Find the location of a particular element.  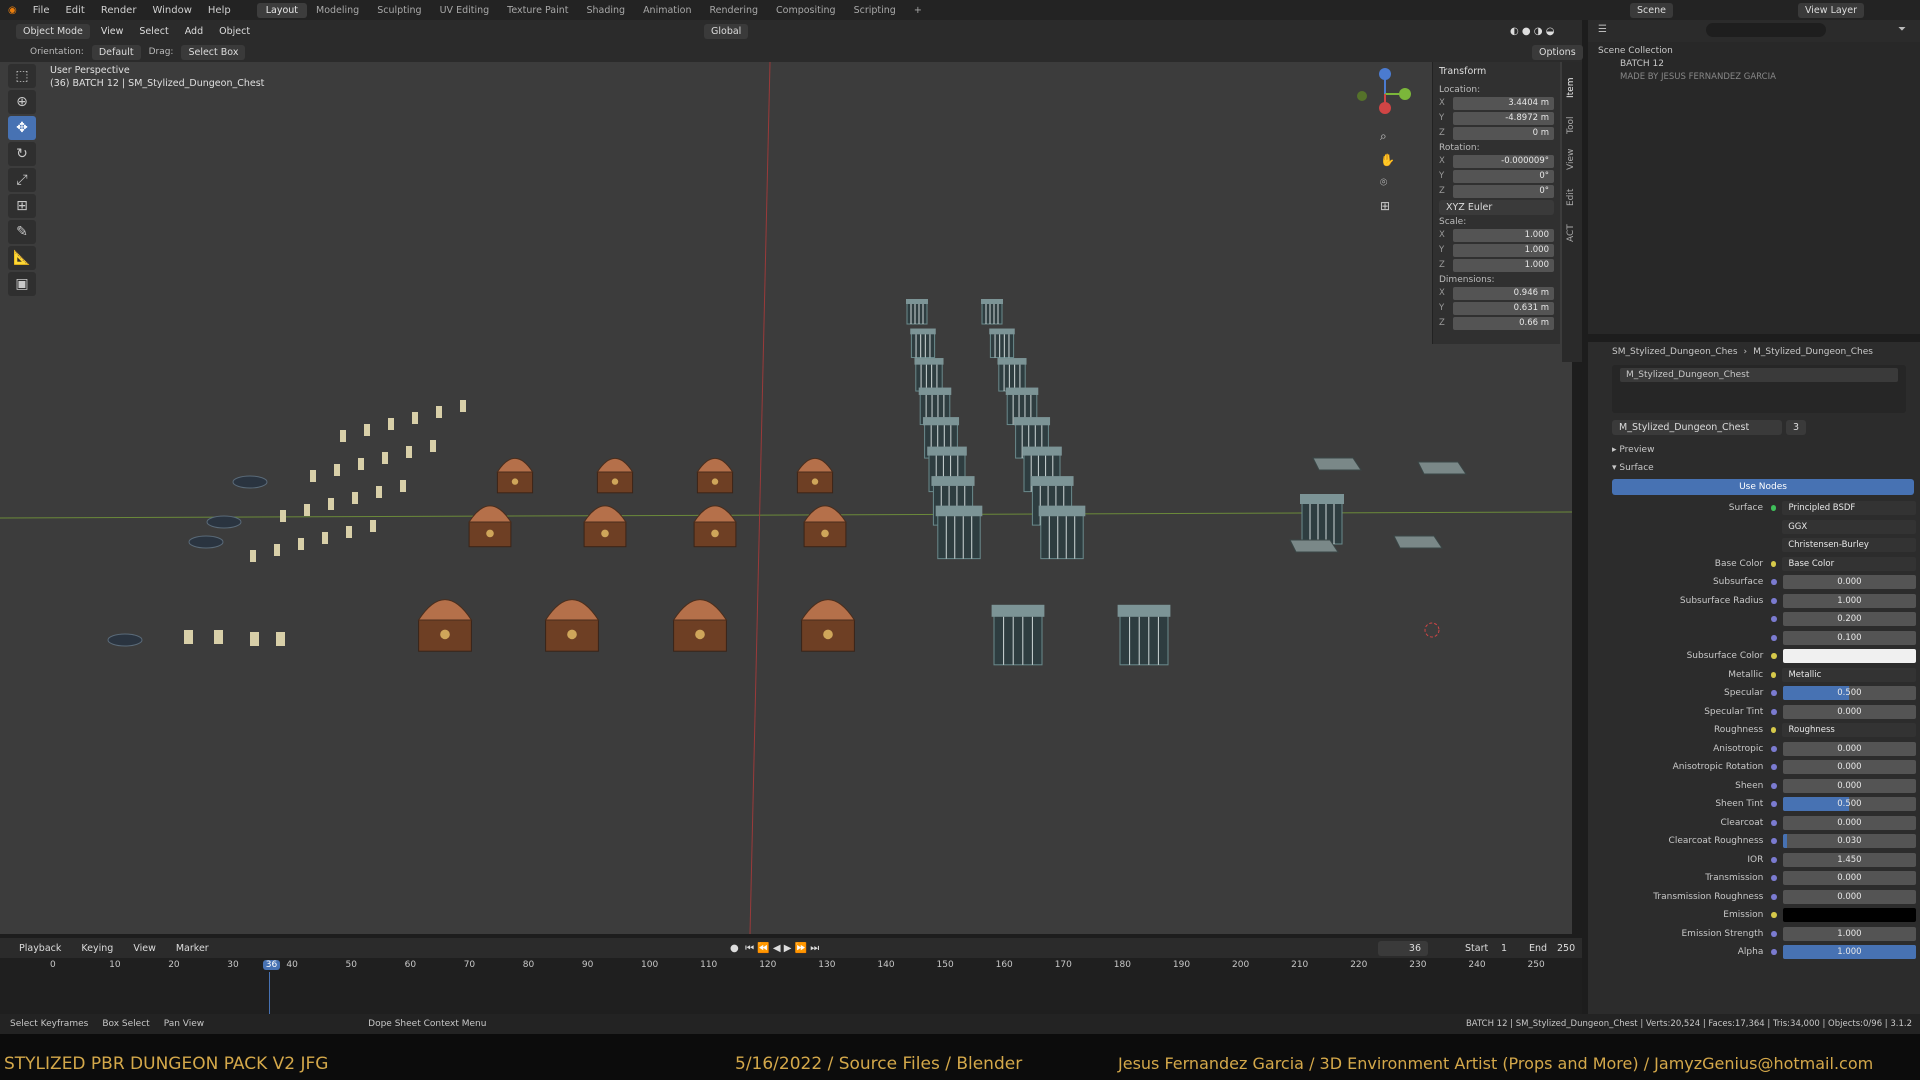

blender-logo-icon: ◉ is located at coordinates (12, 10).